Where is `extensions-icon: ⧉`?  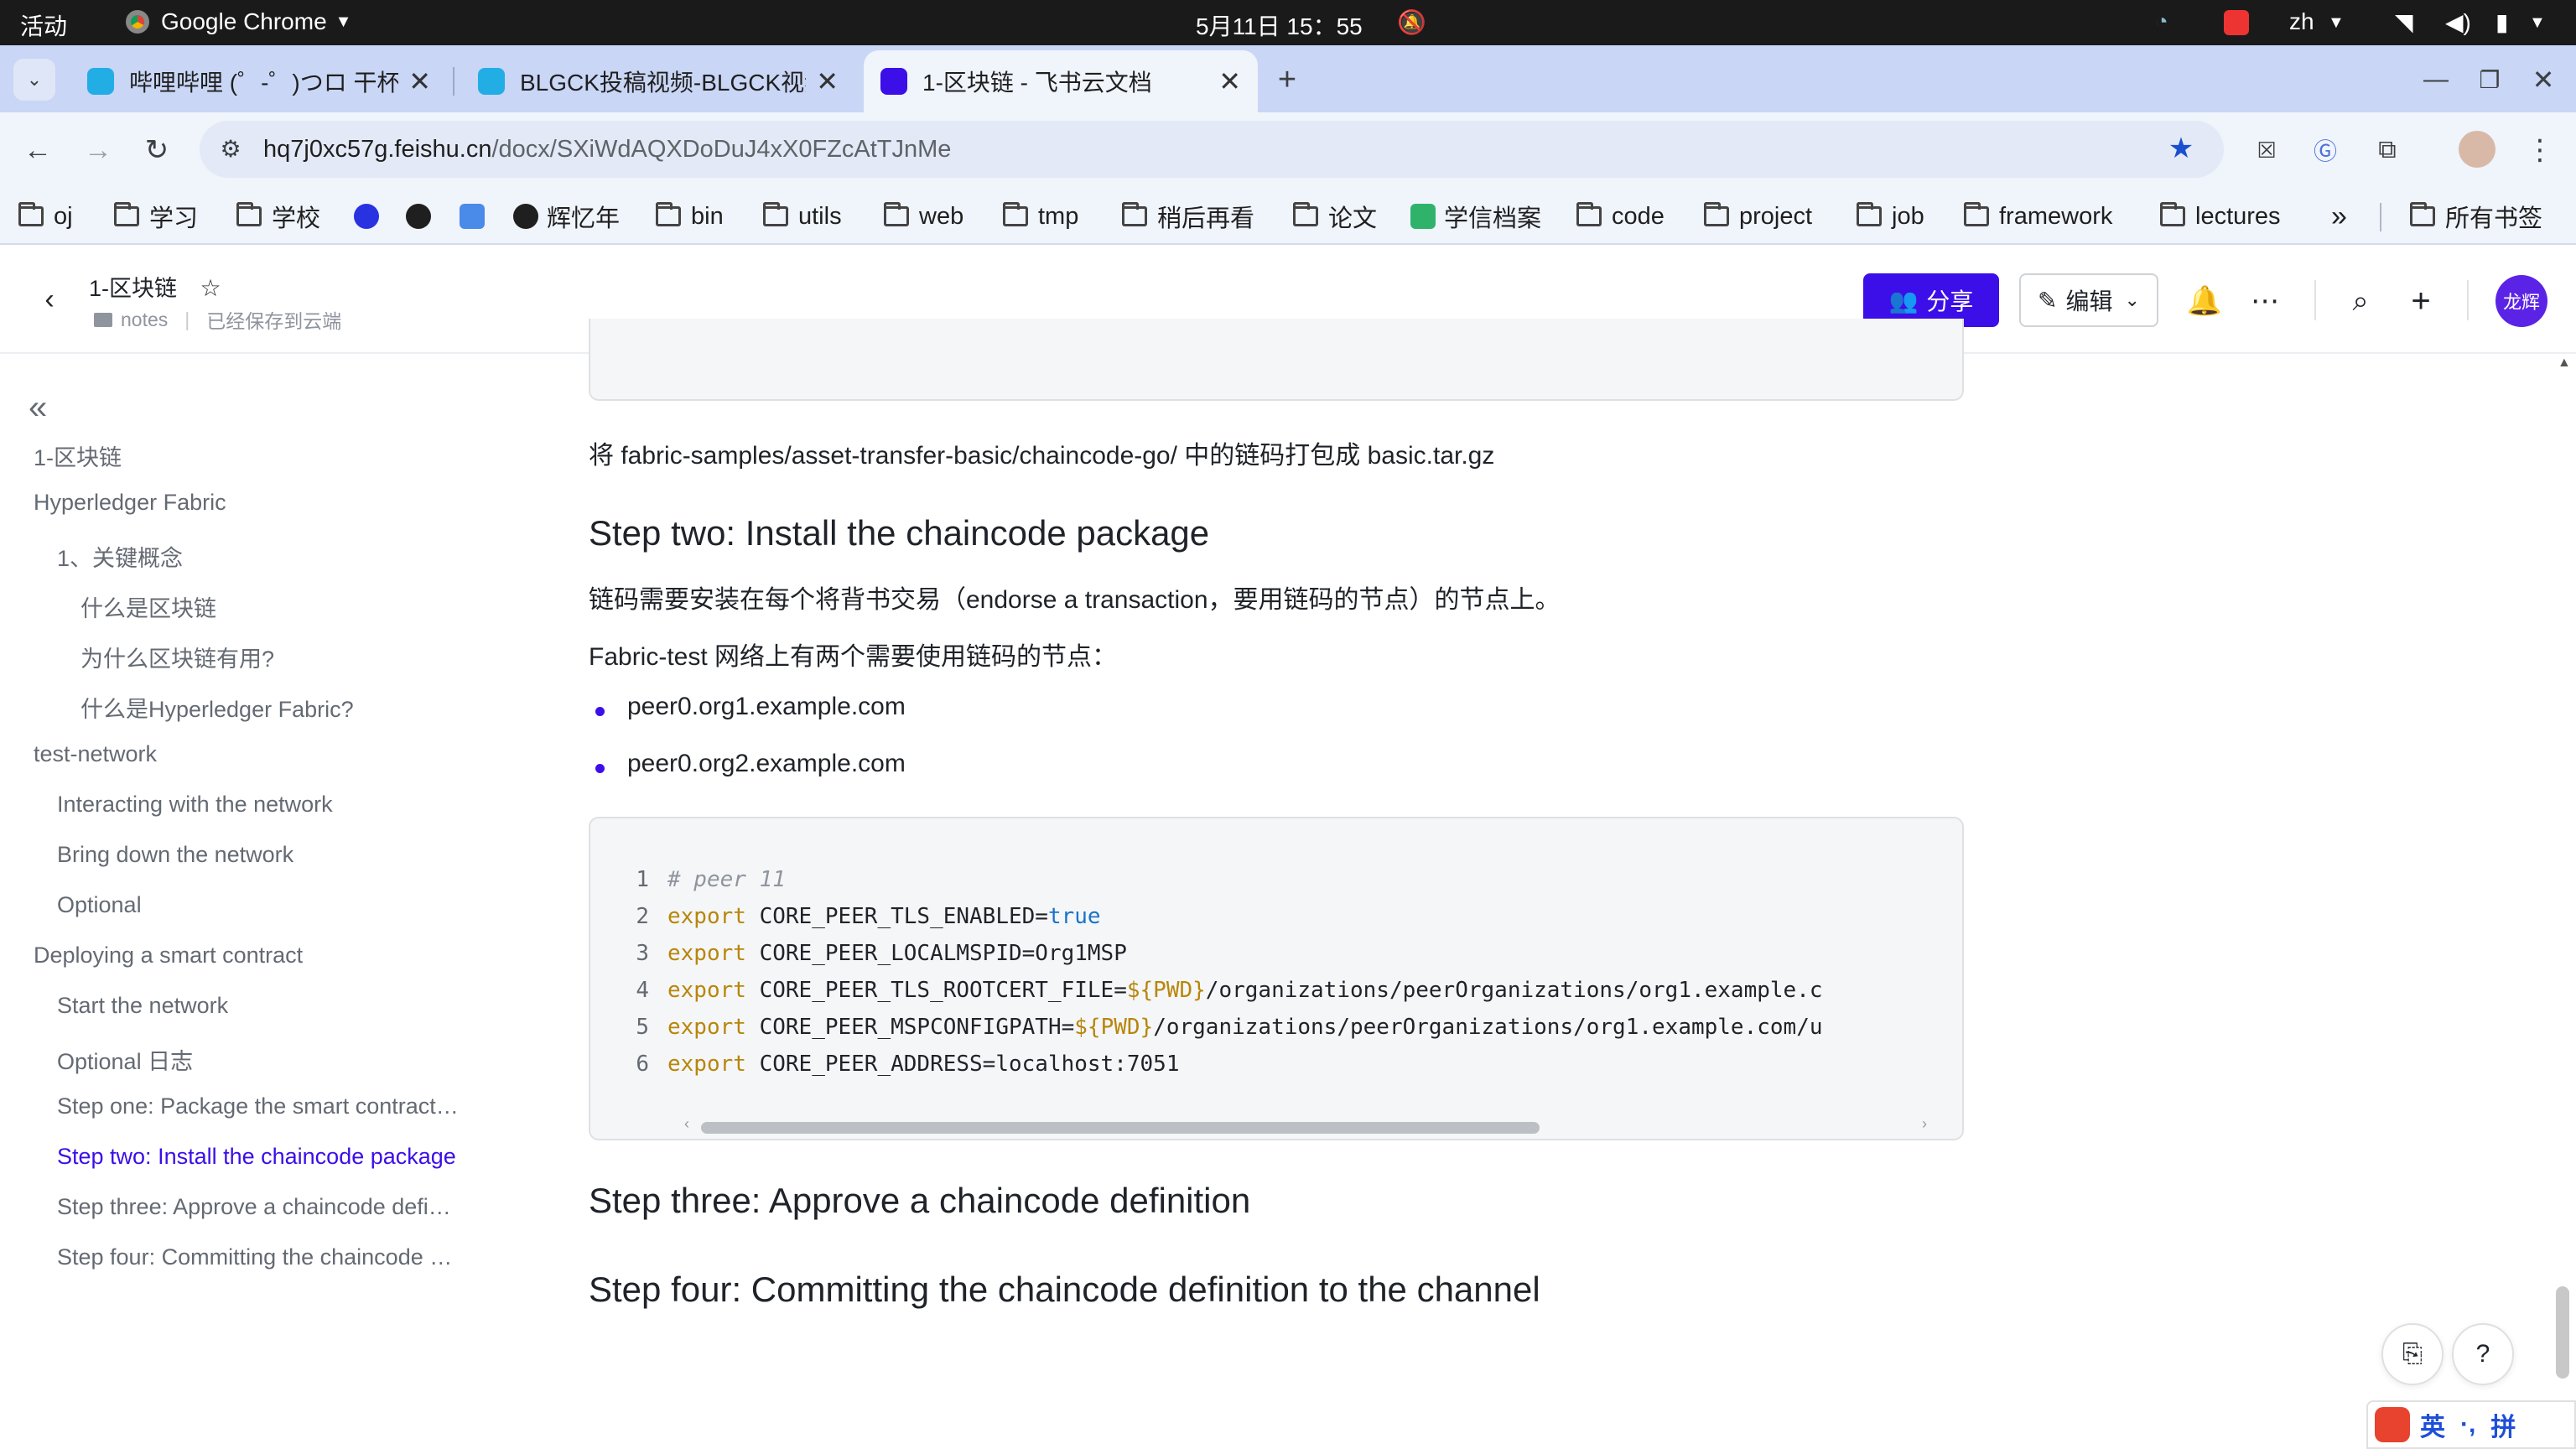 extensions-icon: ⧉ is located at coordinates (2387, 150).